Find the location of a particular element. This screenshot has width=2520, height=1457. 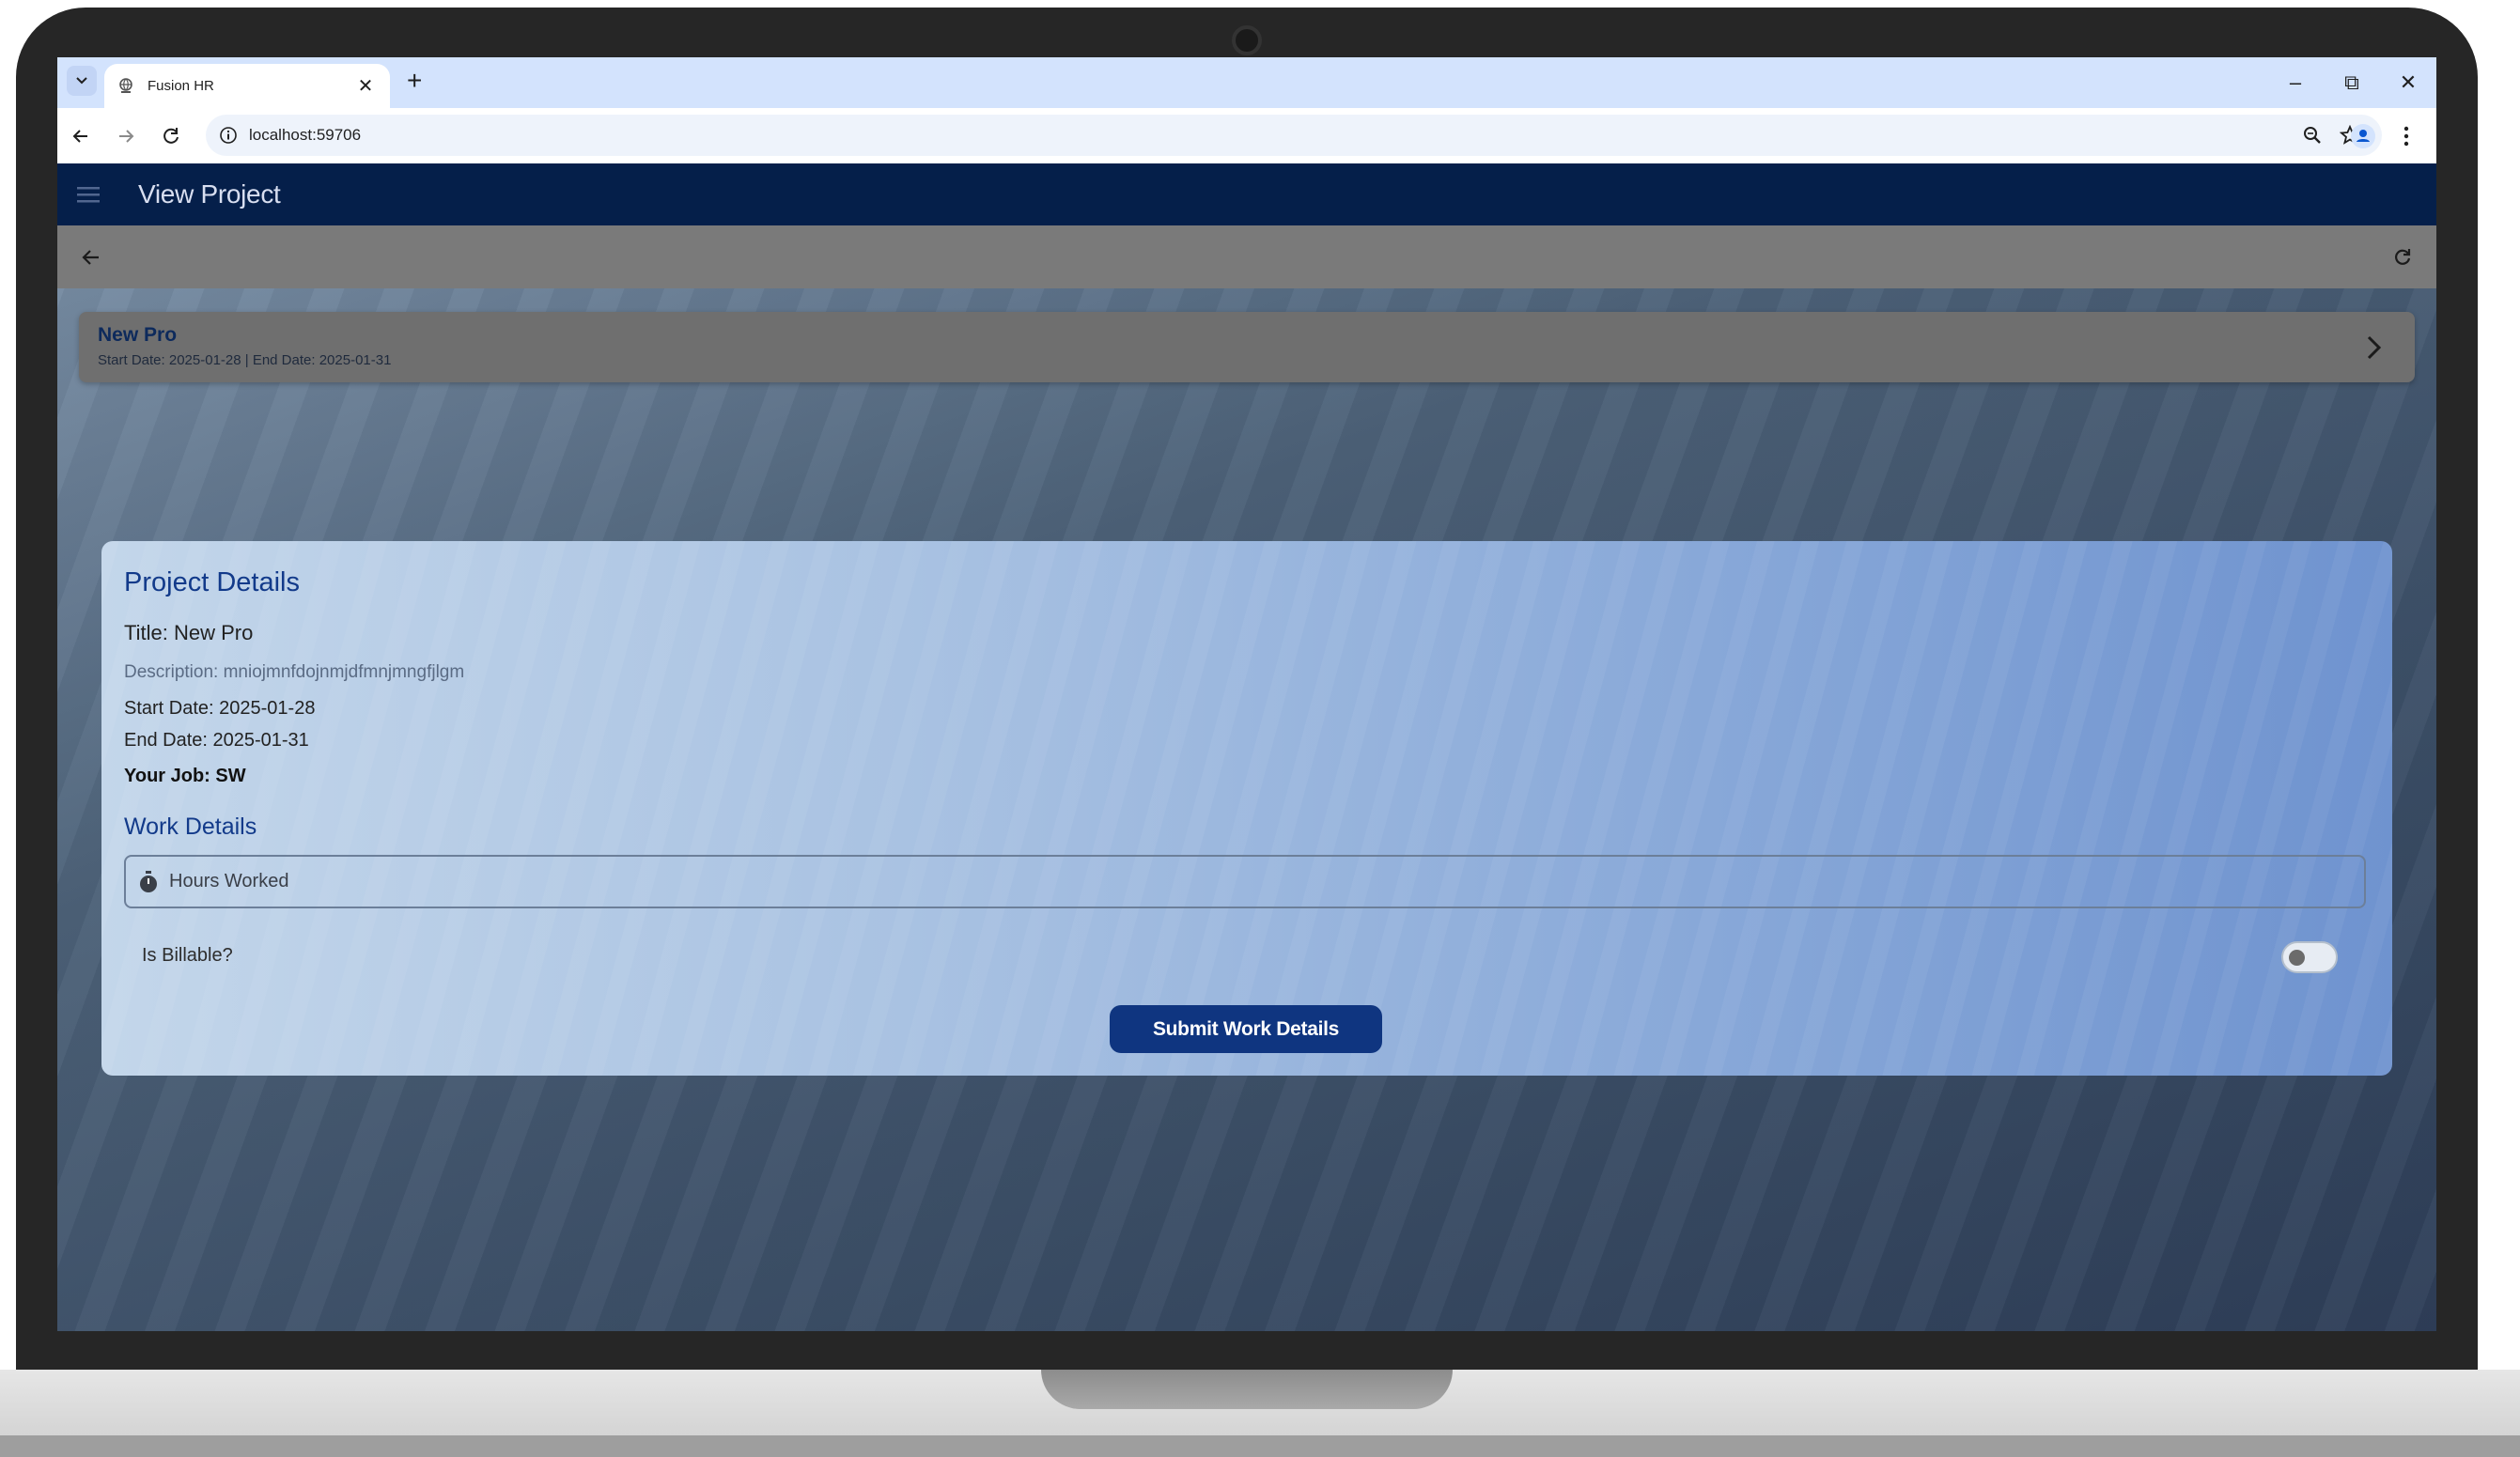

tab-strip: Fusion HR ✕ + – ⧉ ✕ is located at coordinates (1246, 82).